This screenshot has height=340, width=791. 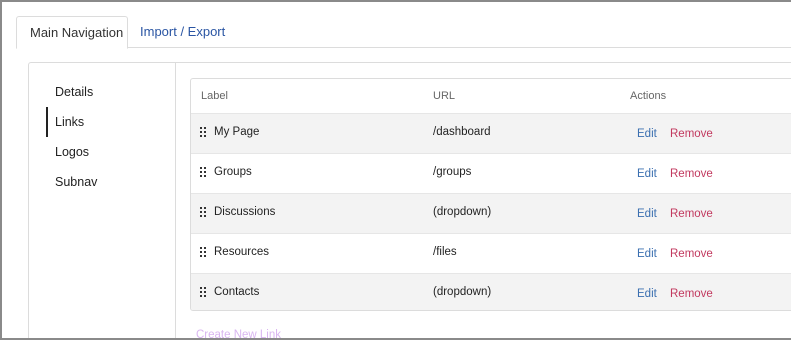 I want to click on table-row: Contacts (dropdown) Edit Remove, so click(x=491, y=291).